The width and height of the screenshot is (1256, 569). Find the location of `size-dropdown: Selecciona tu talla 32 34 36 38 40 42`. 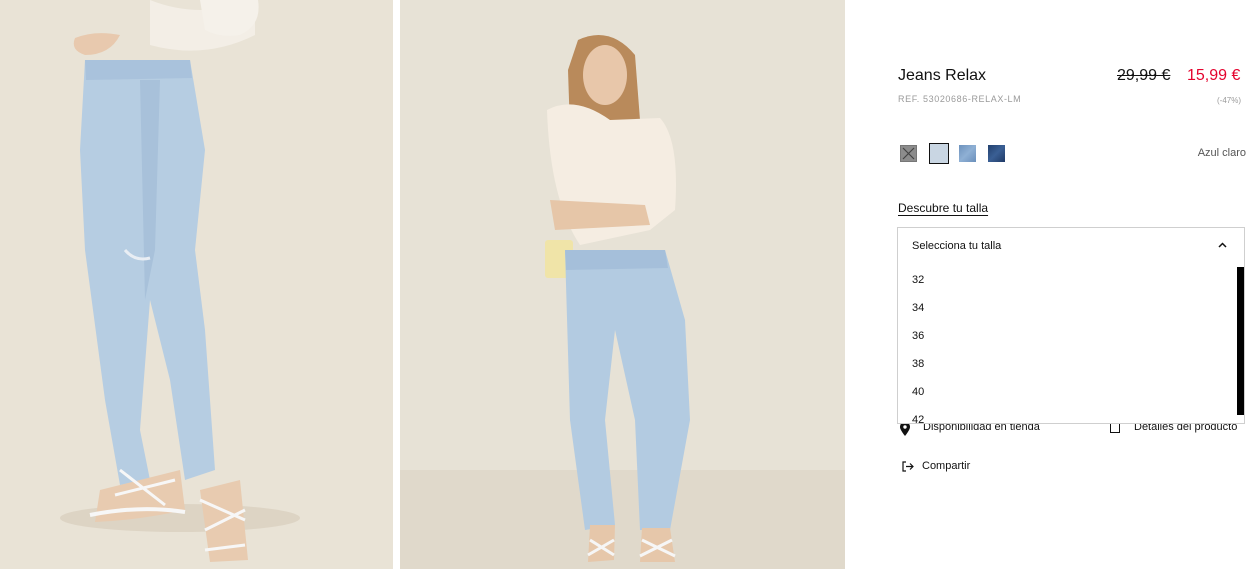

size-dropdown: Selecciona tu talla 32 34 36 38 40 42 is located at coordinates (1071, 325).